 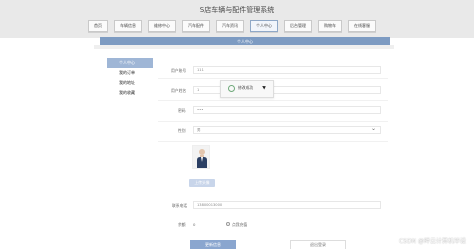 What do you see at coordinates (162, 26) in the screenshot?
I see `nav-repair-button: 维修中心` at bounding box center [162, 26].